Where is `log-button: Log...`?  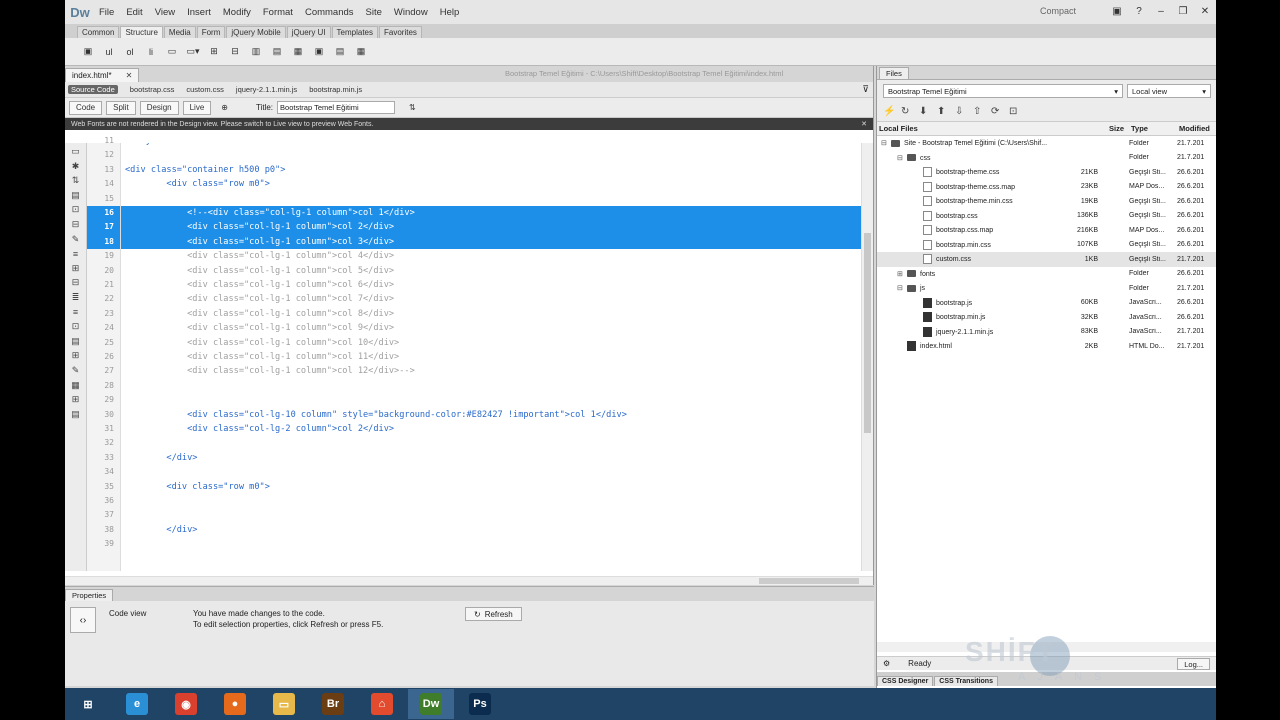
log-button: Log... is located at coordinates (1193, 664).